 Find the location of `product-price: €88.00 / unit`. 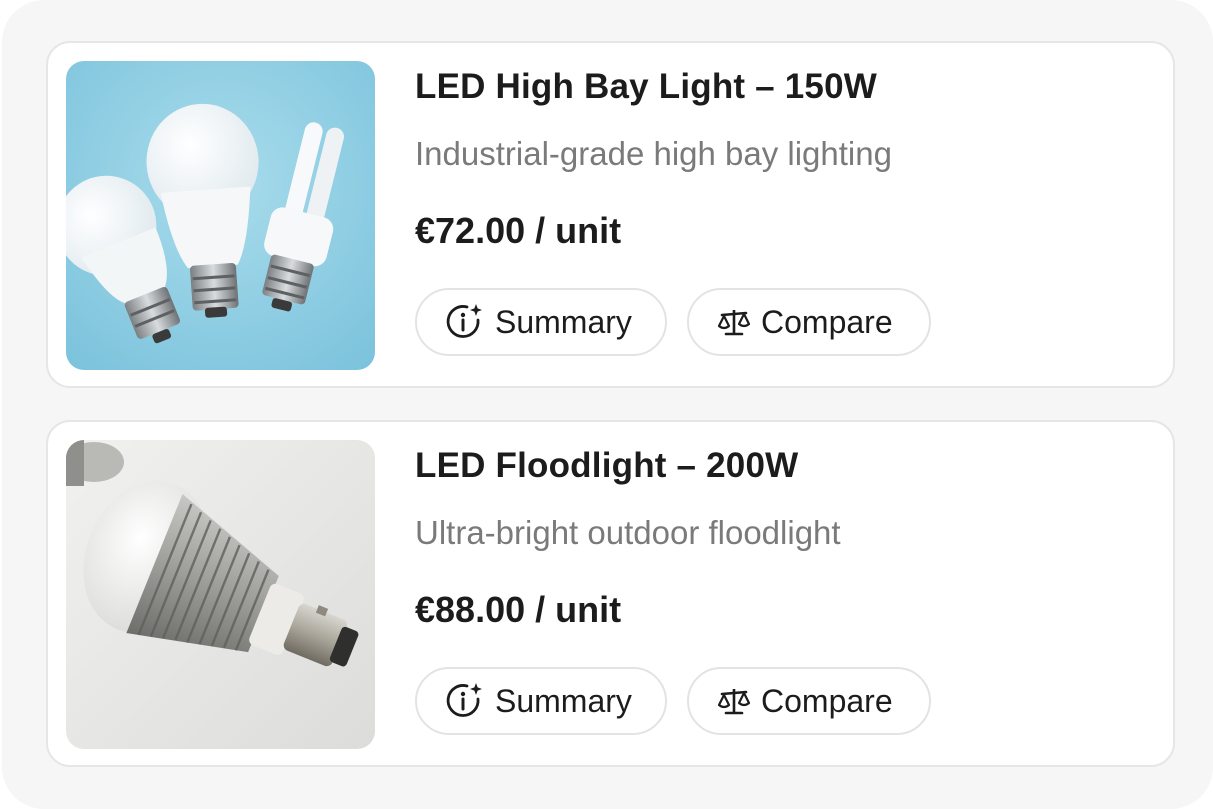

product-price: €88.00 / unit is located at coordinates (518, 609).